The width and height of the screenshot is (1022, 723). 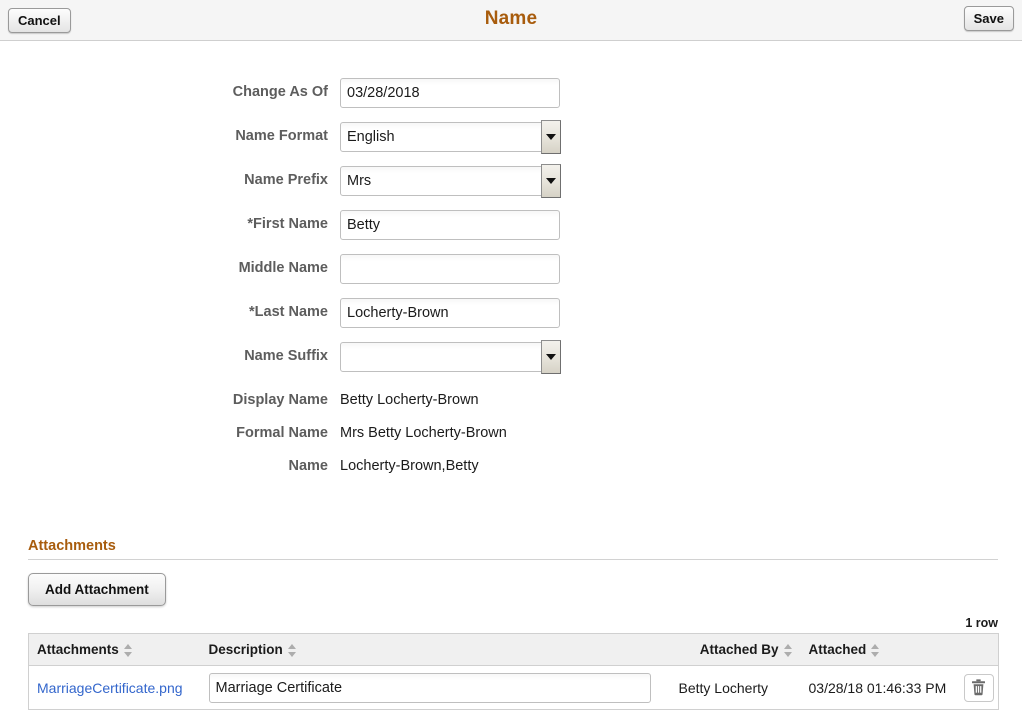 I want to click on label-last-name: *Last Name, so click(x=288, y=312).